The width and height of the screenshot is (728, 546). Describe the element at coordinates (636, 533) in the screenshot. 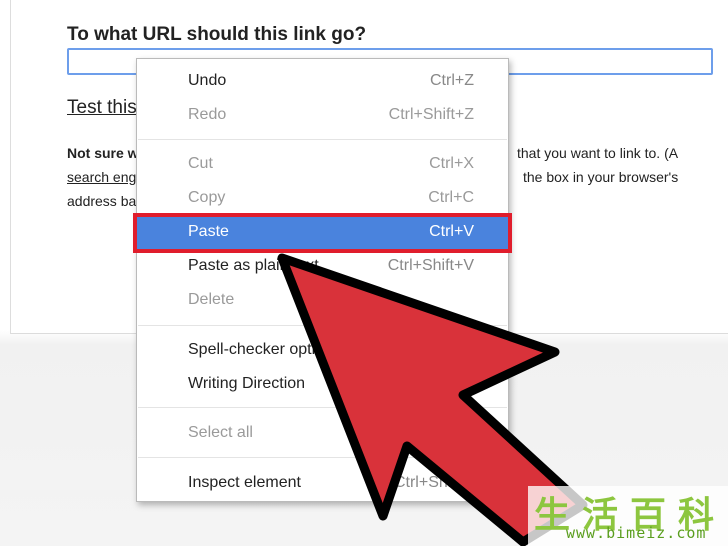

I see `watermark-url: www.bimeiz.com` at that location.